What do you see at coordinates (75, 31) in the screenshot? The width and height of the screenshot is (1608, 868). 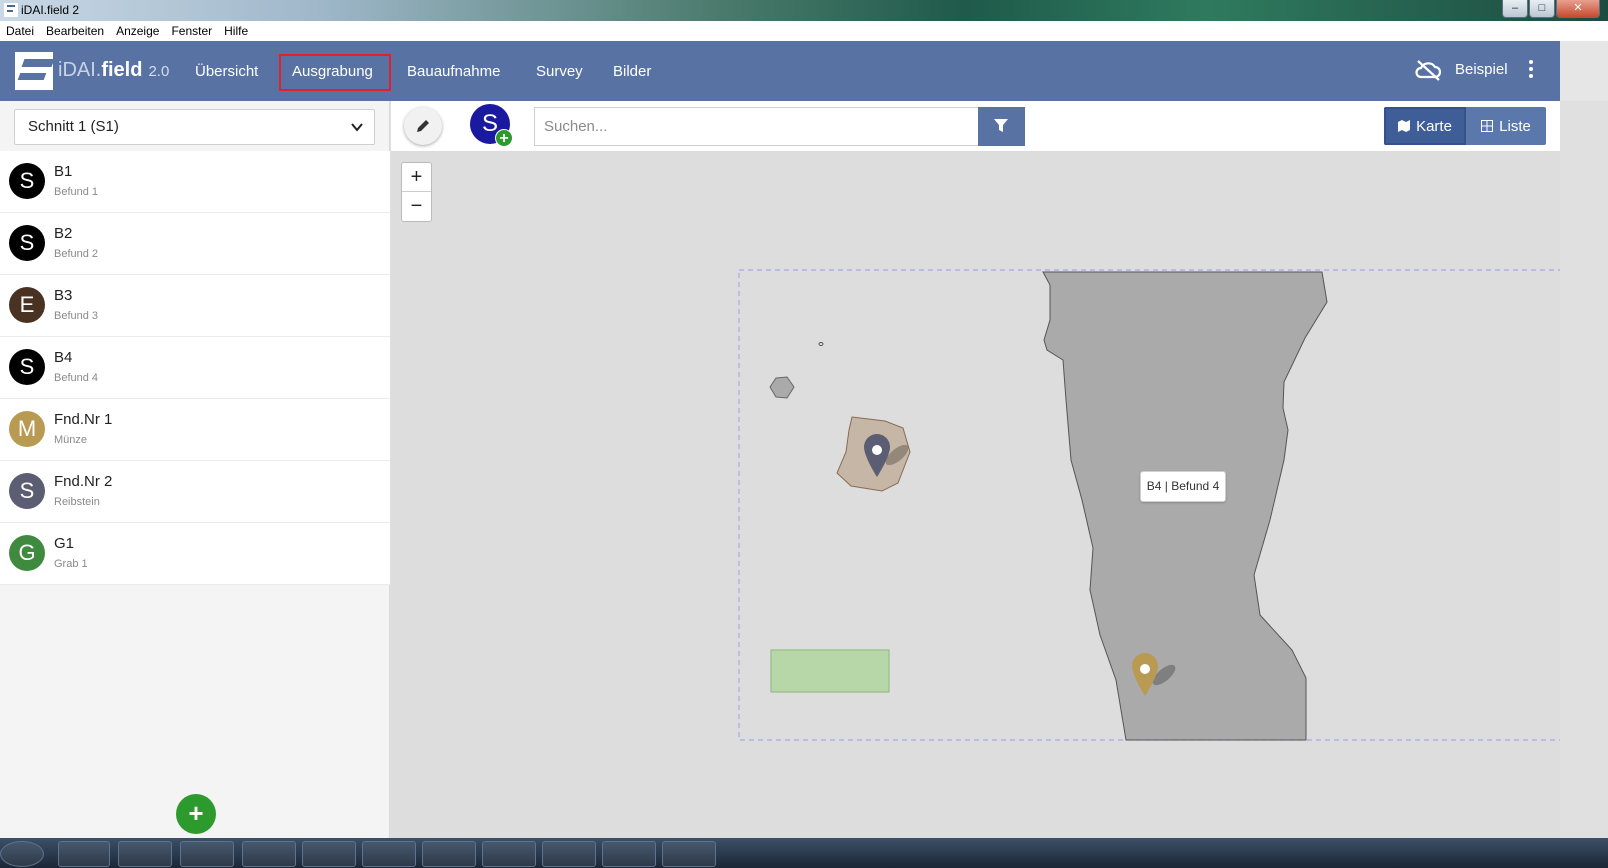 I see `menu-bearbeiten: Bearbeiten` at bounding box center [75, 31].